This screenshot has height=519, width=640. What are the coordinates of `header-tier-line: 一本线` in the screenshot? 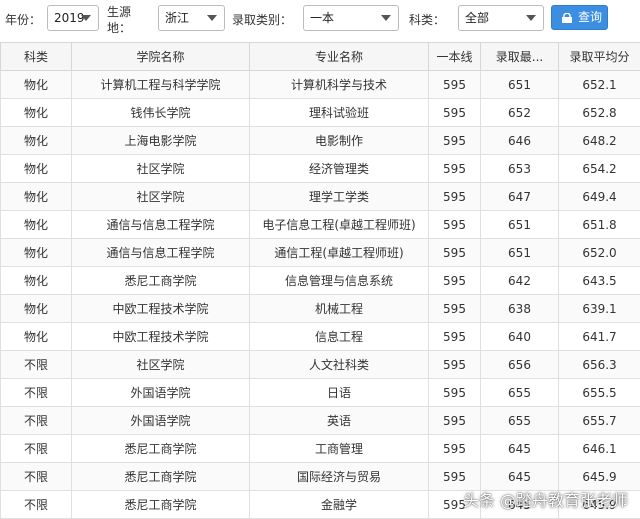 It's located at (454, 56).